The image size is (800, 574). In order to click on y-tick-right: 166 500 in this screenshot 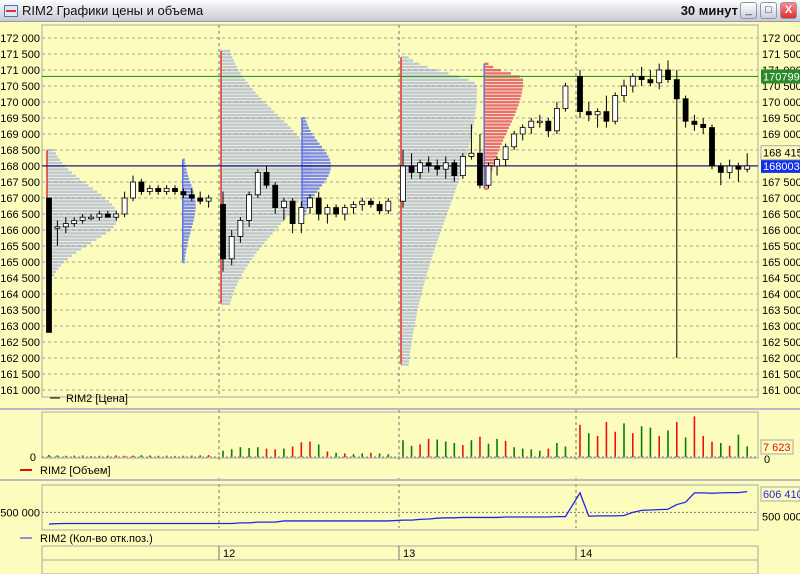, I will do `click(781, 215)`.